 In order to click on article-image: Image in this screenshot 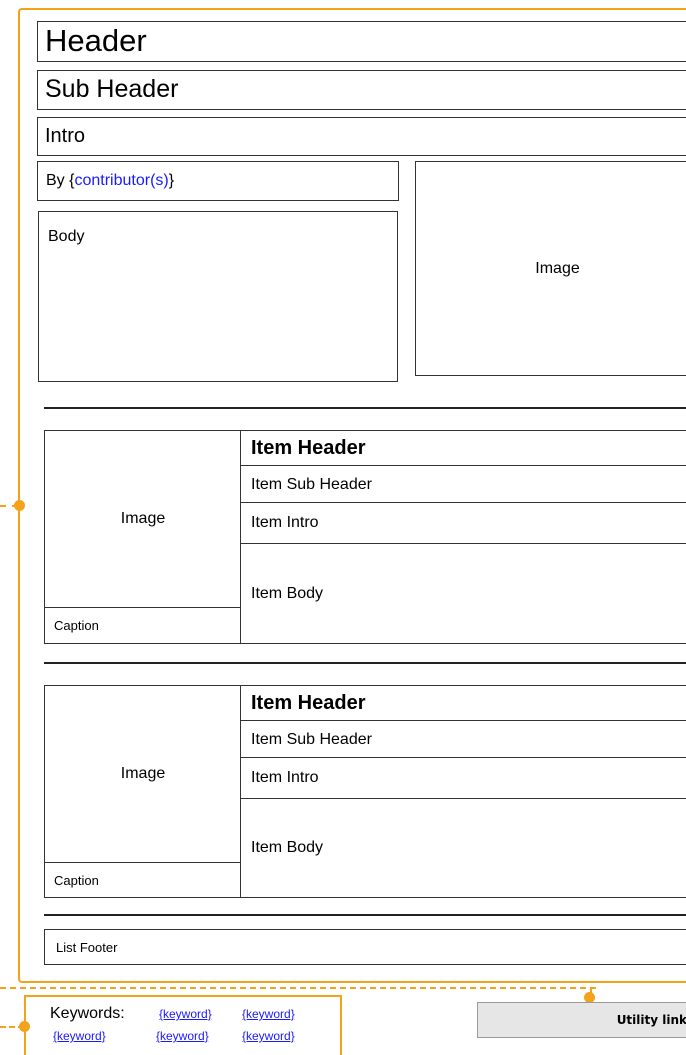, I will do `click(550, 268)`.